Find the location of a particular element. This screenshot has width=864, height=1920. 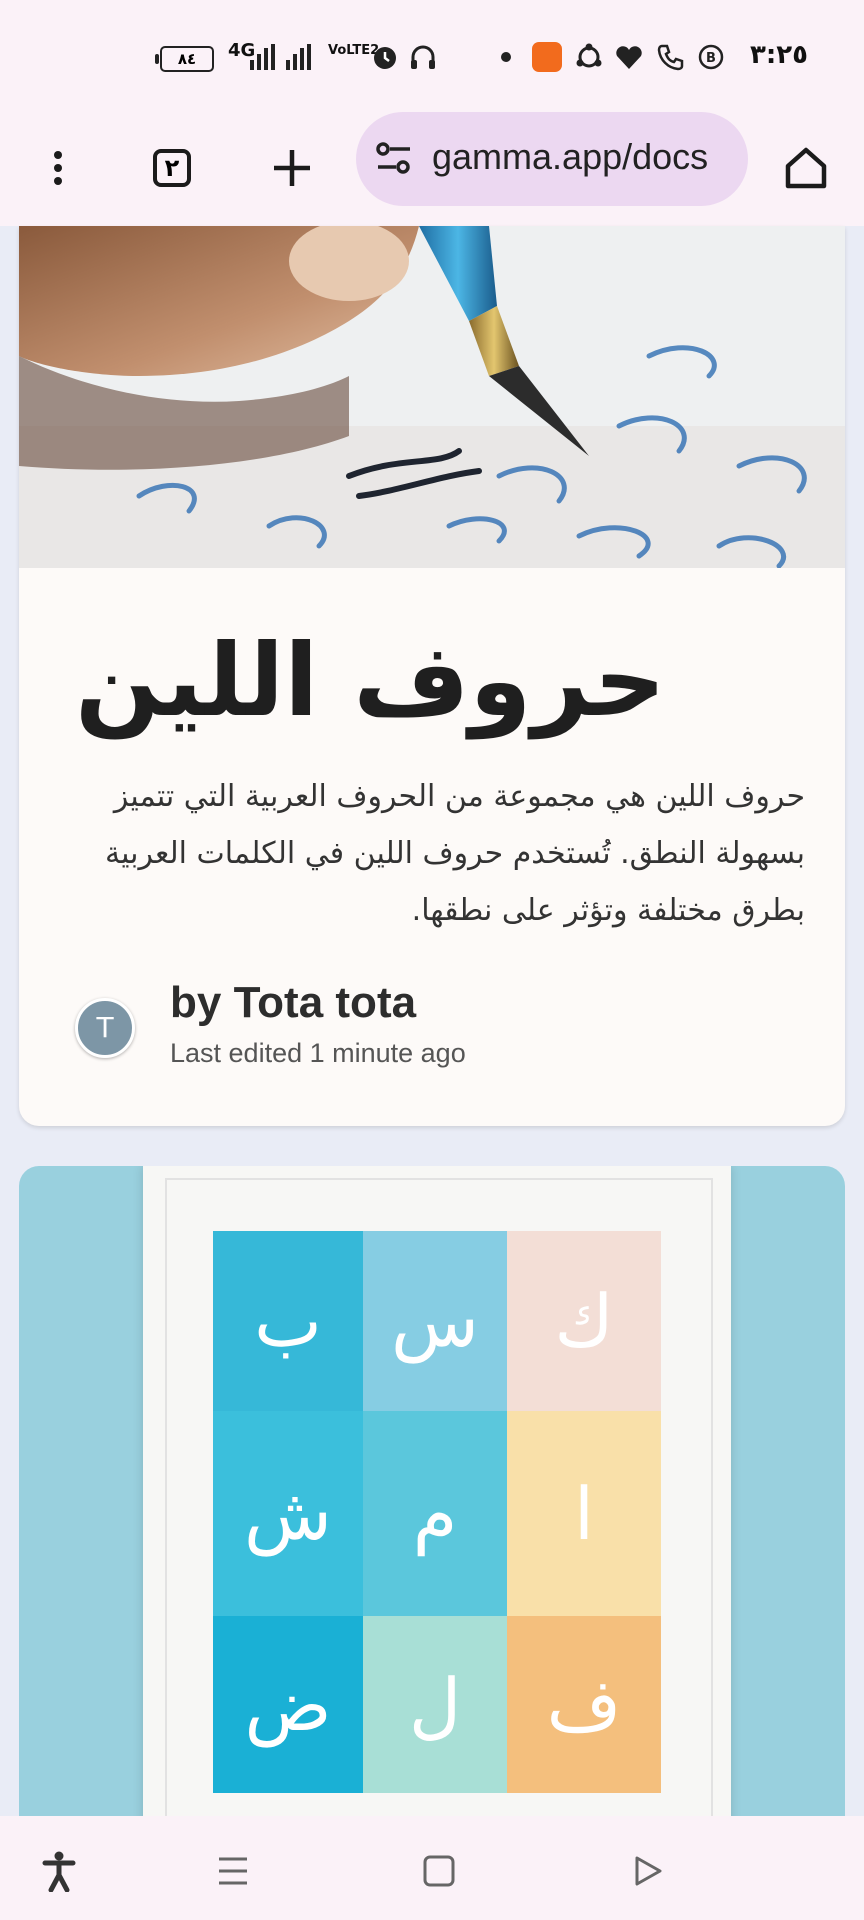

tab-count: ٢ is located at coordinates (172, 168).